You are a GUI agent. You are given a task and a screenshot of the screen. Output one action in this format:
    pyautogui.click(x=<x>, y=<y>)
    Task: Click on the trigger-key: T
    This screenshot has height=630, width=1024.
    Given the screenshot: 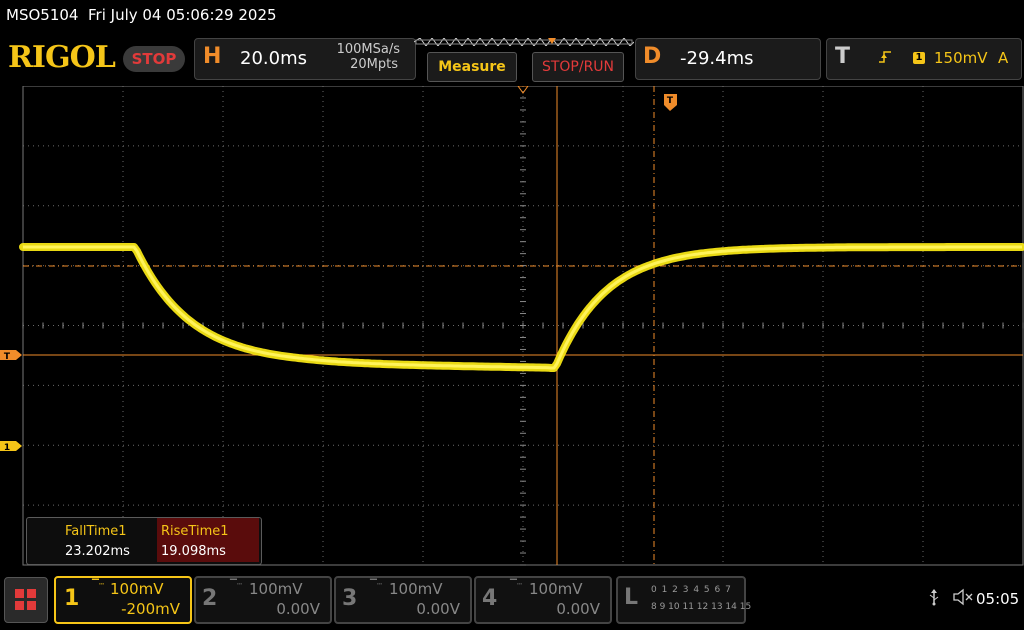 What is the action you would take?
    pyautogui.click(x=842, y=56)
    